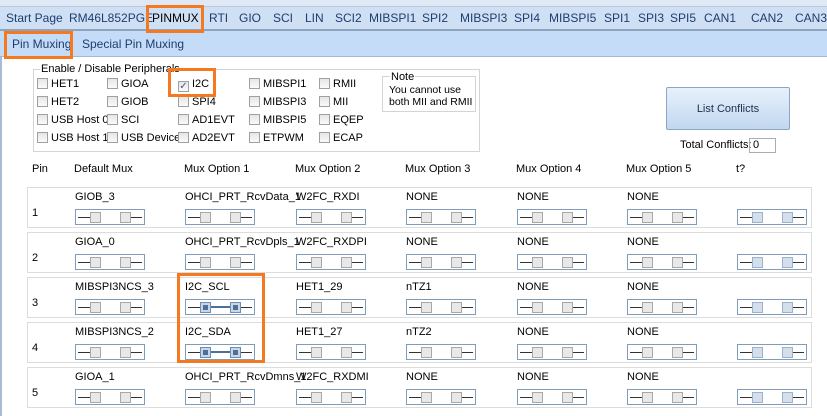  I want to click on tab-start-page: Start Page, so click(34, 18).